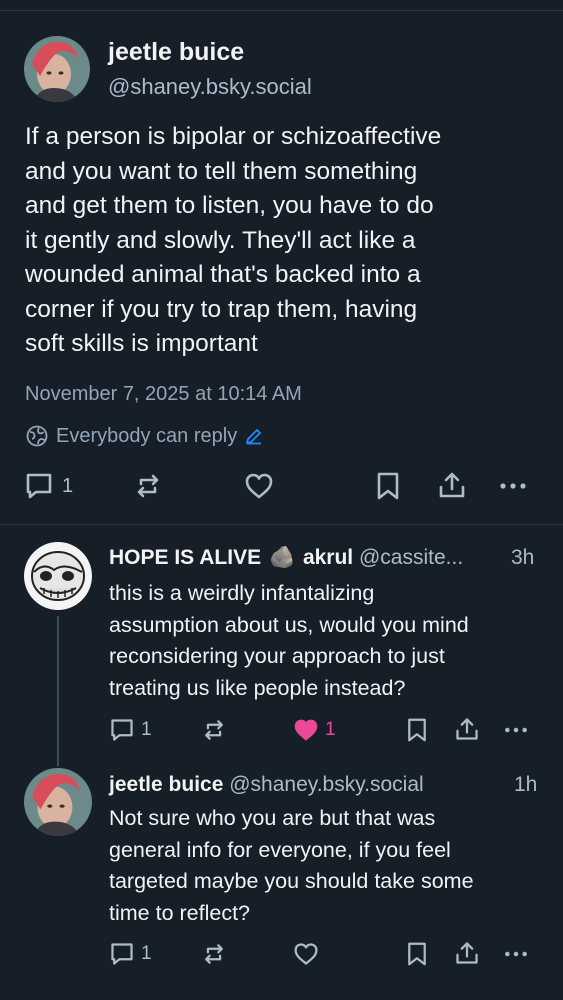 This screenshot has width=563, height=1000. What do you see at coordinates (522, 558) in the screenshot?
I see `reply-time: 3h` at bounding box center [522, 558].